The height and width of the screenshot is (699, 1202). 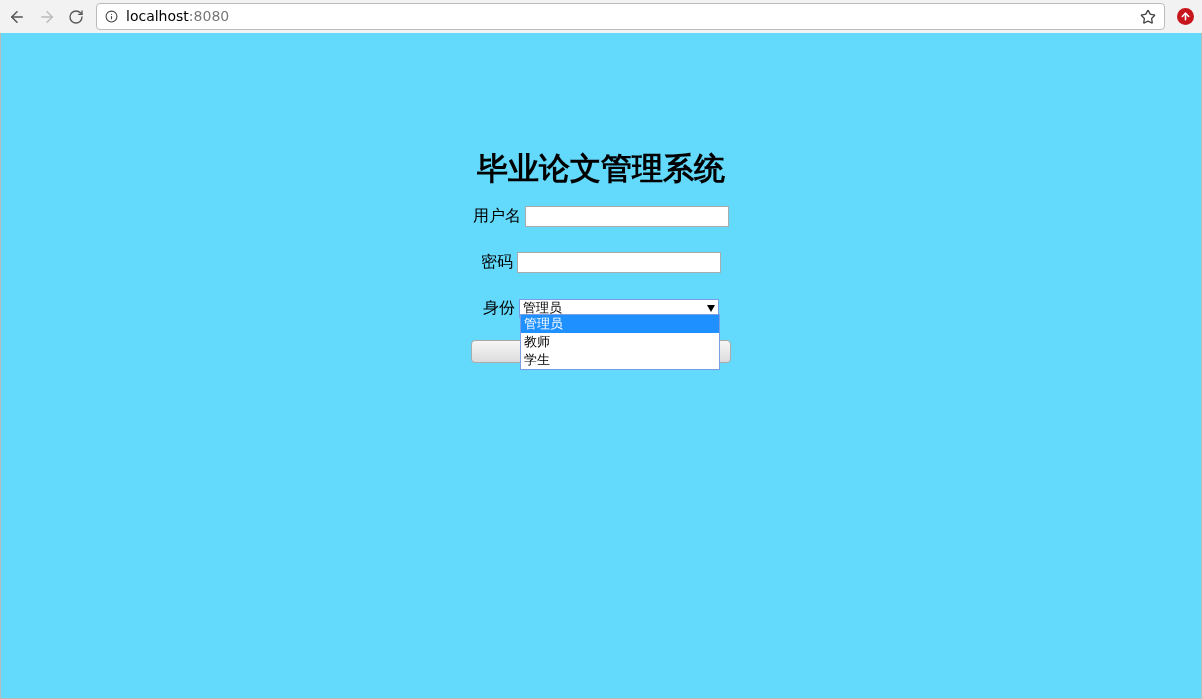 What do you see at coordinates (601, 168) in the screenshot?
I see `page-title: 毕业论文管理系统` at bounding box center [601, 168].